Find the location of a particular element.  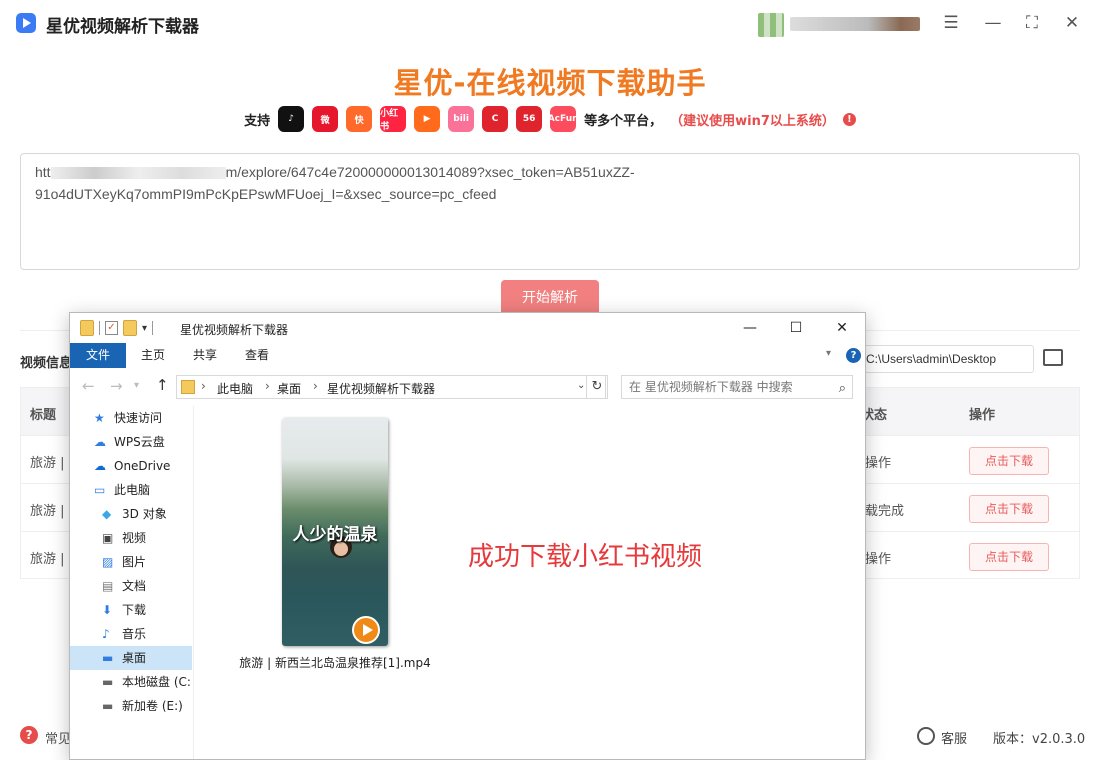

explorer-maximize-icon: ☐ is located at coordinates (796, 328).